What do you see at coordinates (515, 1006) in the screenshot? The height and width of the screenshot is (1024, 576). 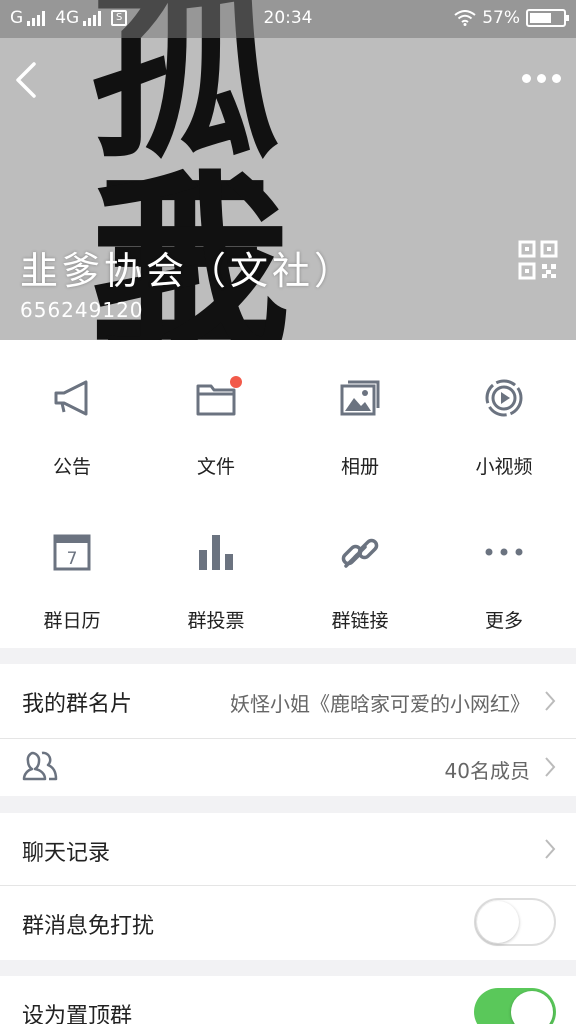 I see `pin-toggle` at bounding box center [515, 1006].